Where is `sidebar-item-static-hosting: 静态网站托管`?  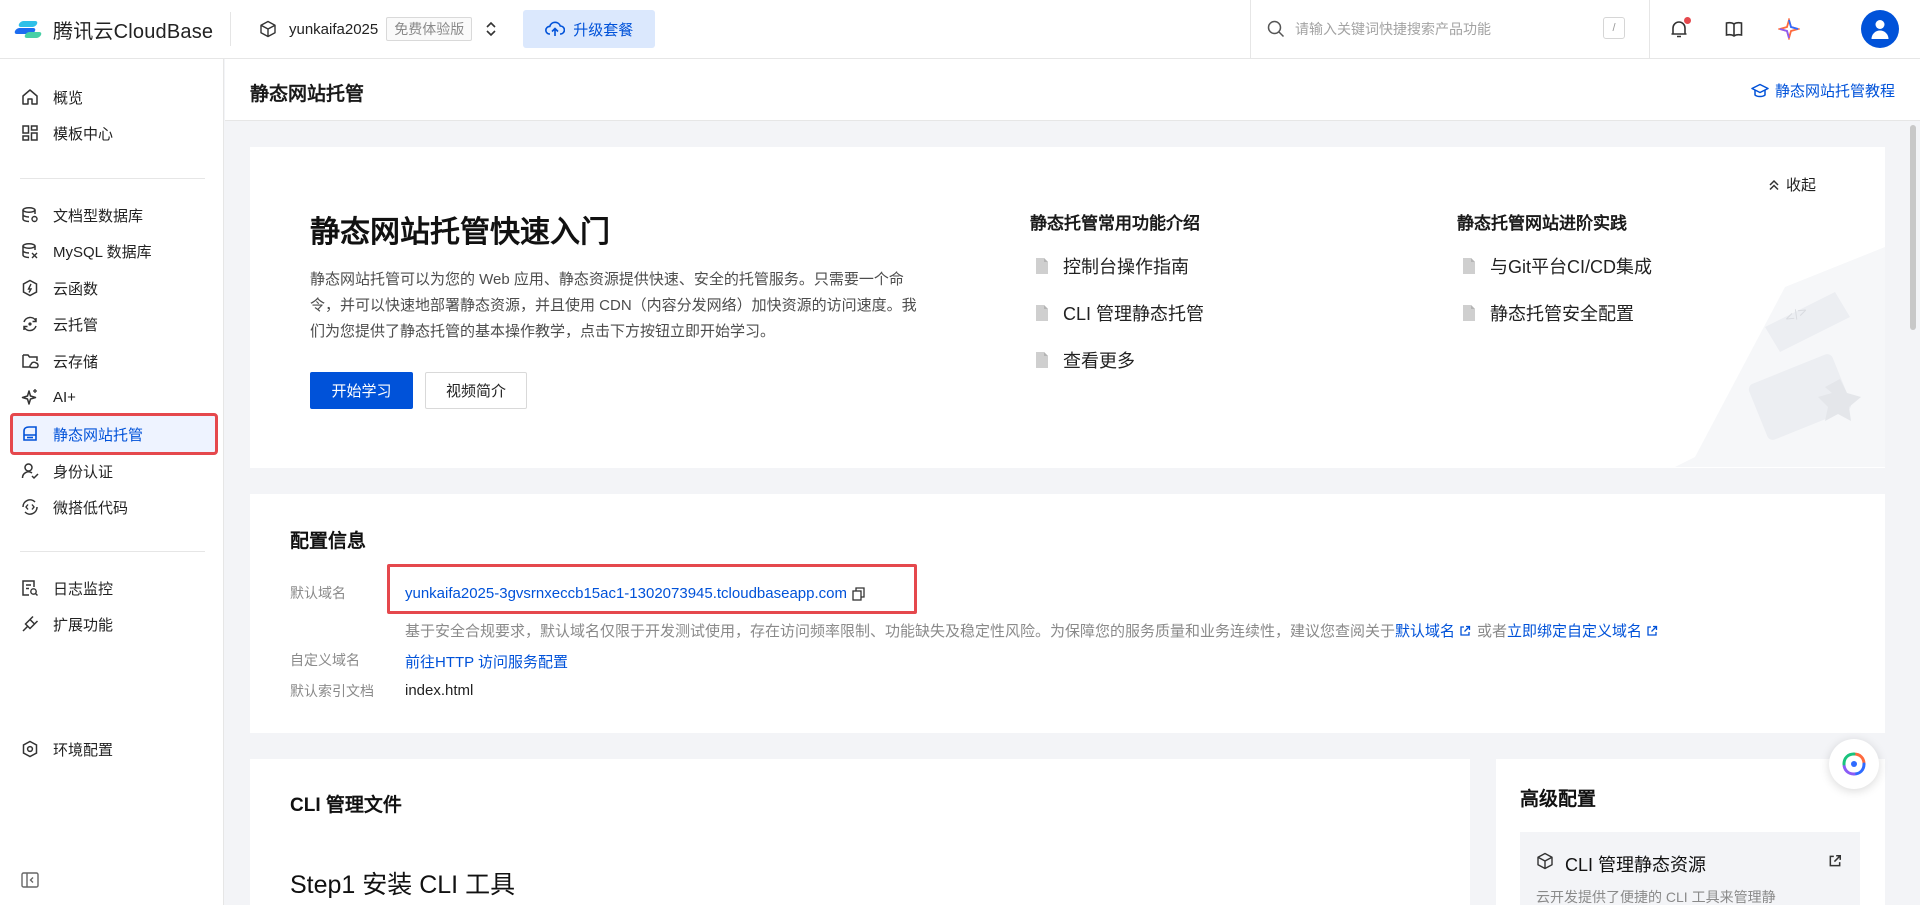 sidebar-item-static-hosting: 静态网站托管 is located at coordinates (114, 434).